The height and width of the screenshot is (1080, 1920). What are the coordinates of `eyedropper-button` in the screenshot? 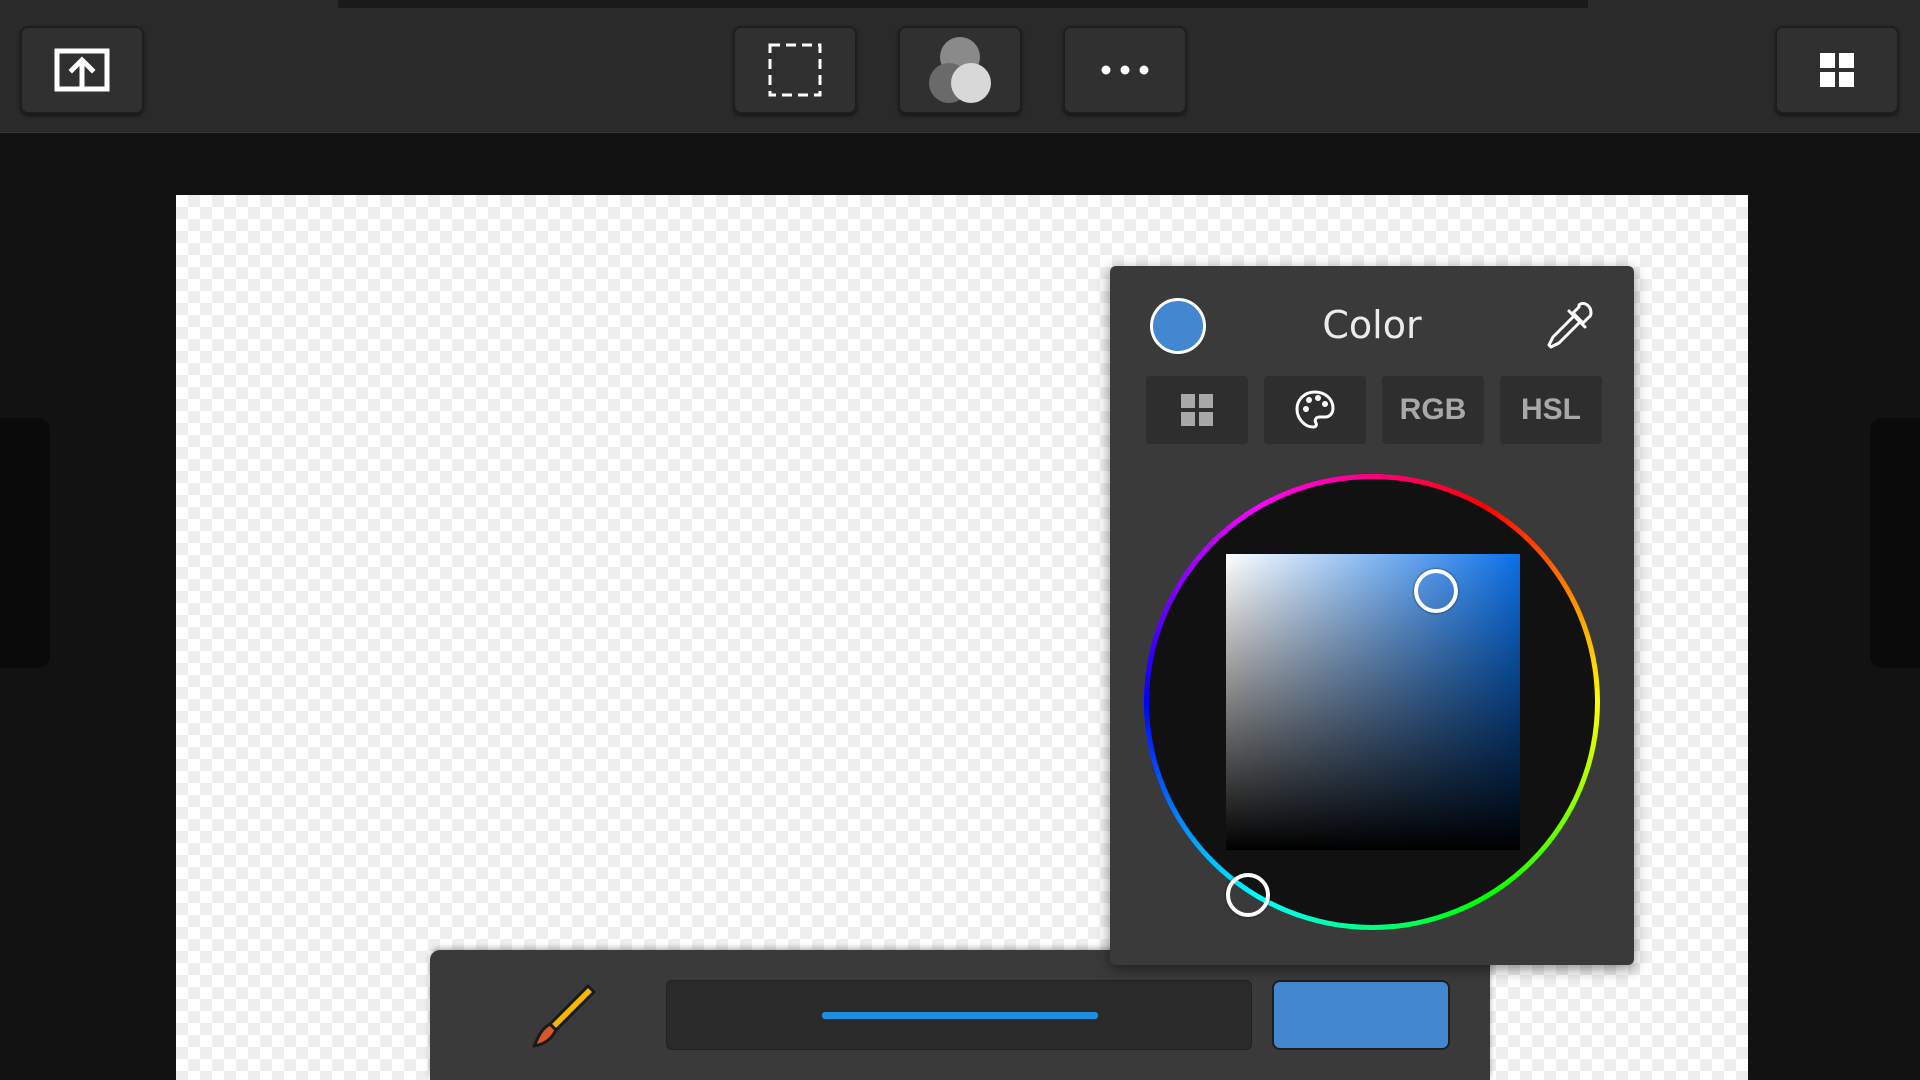 It's located at (1570, 326).